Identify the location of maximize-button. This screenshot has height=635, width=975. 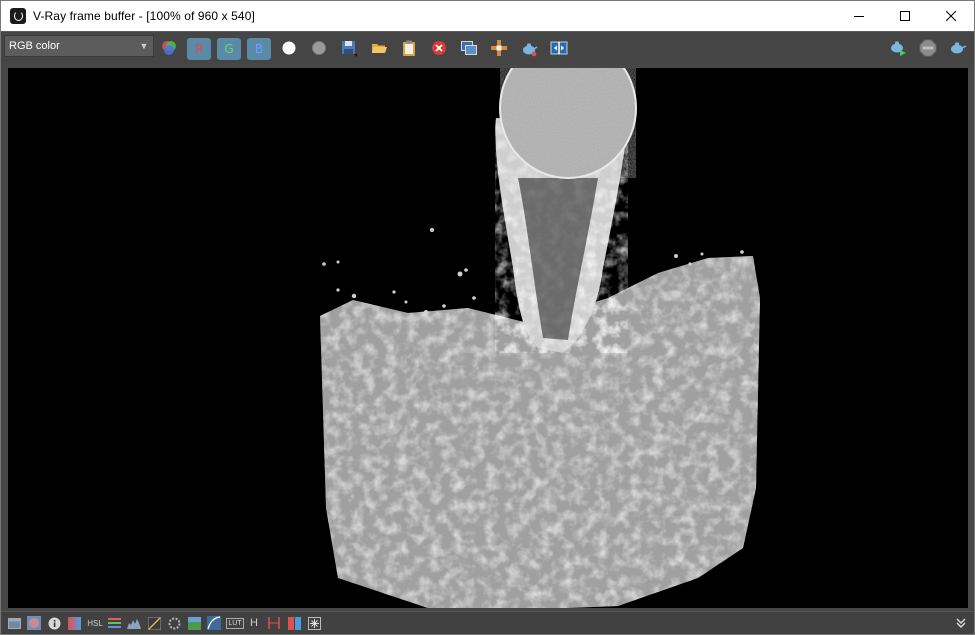
(905, 16).